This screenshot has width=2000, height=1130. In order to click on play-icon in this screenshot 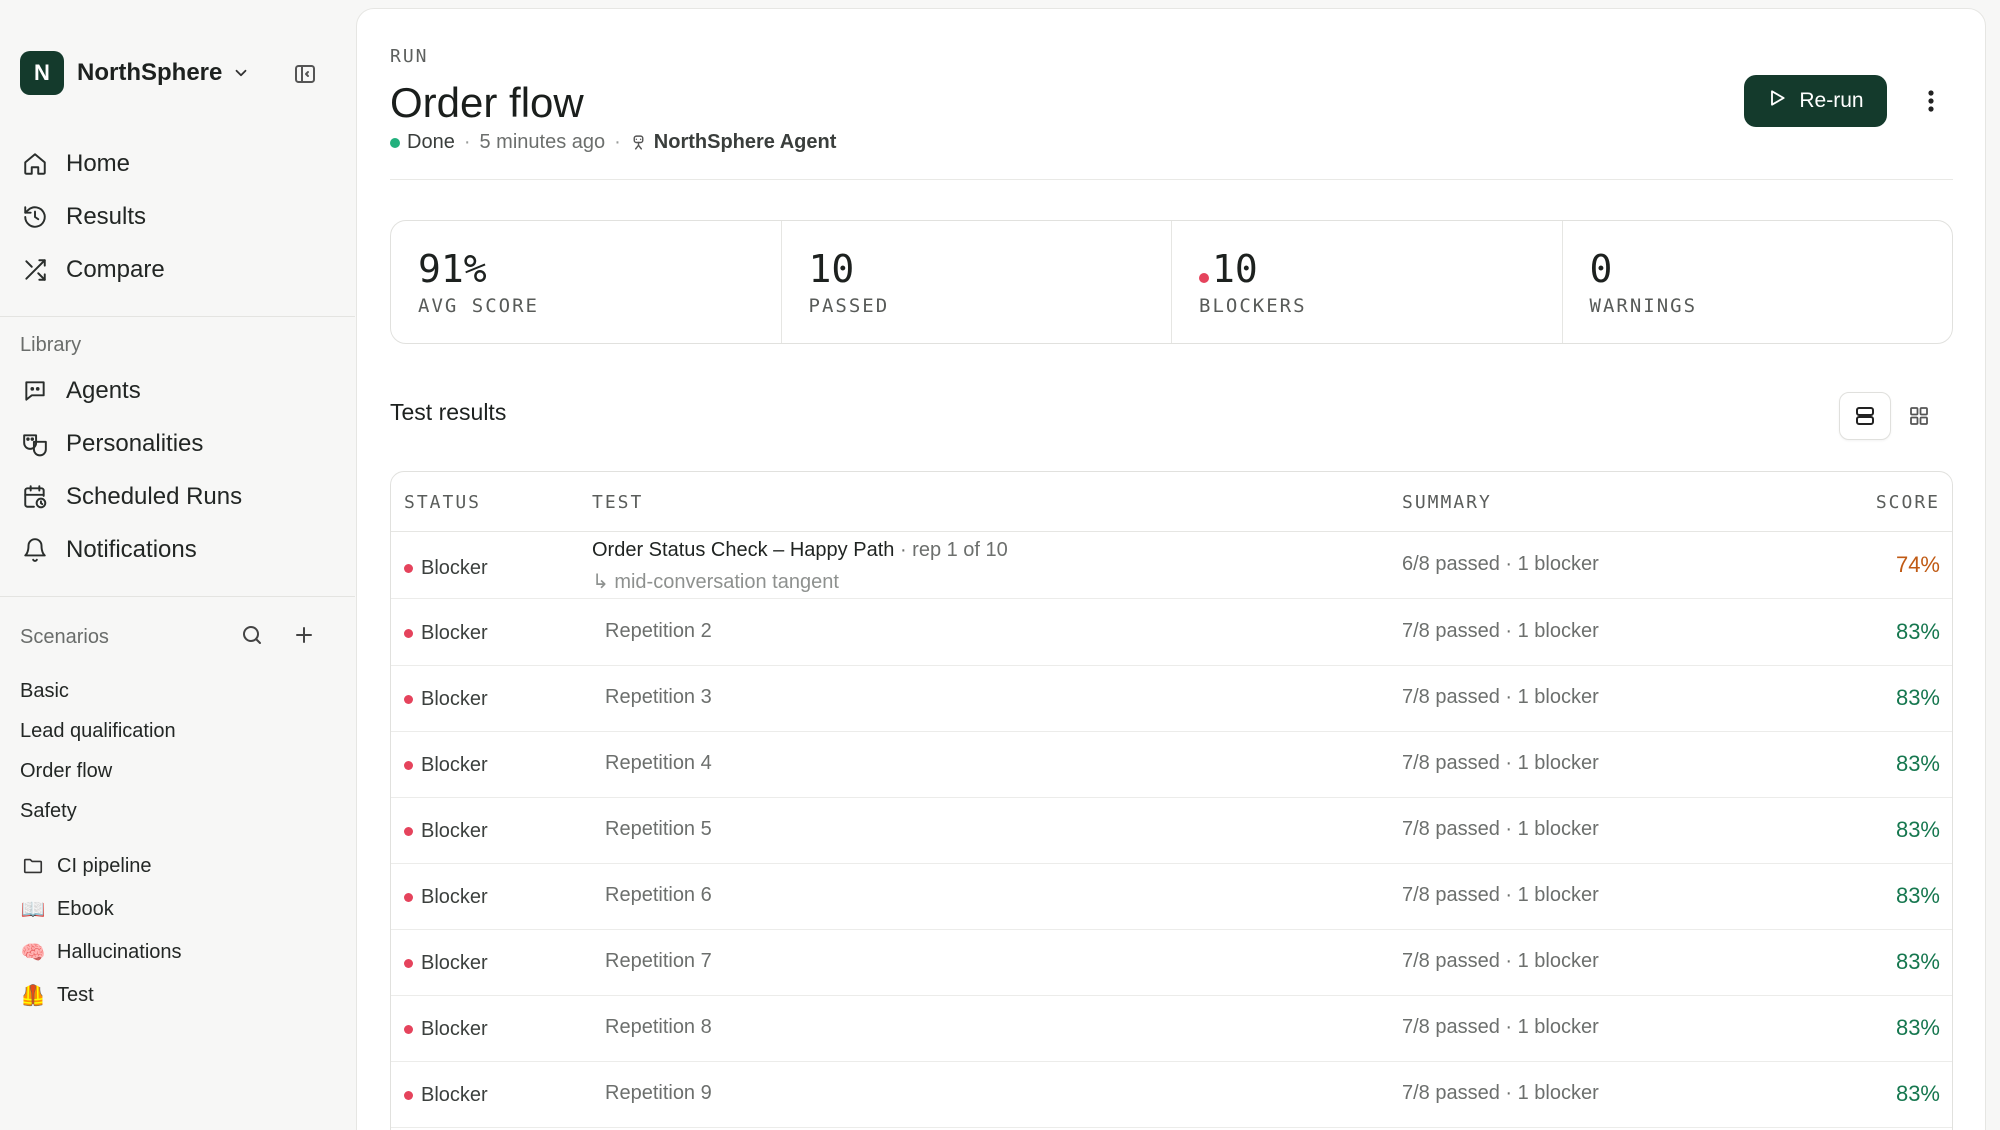, I will do `click(1777, 101)`.